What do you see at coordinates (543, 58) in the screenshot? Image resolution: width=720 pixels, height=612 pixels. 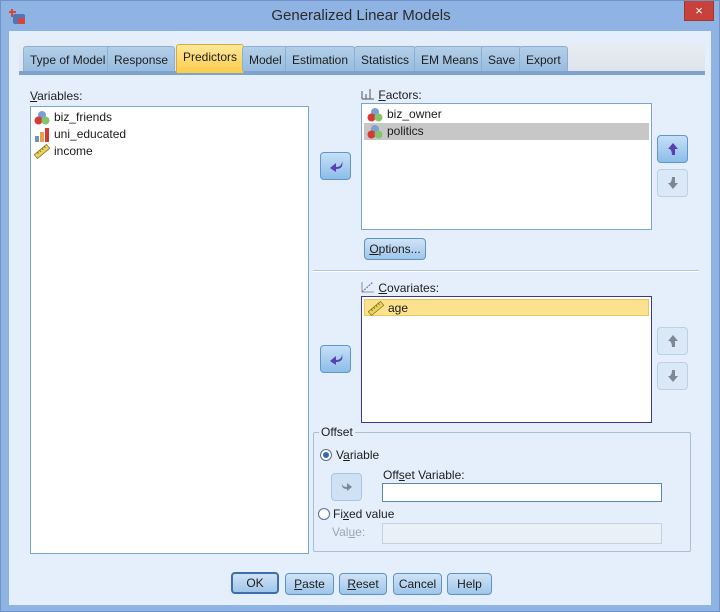 I see `tab-export: Export` at bounding box center [543, 58].